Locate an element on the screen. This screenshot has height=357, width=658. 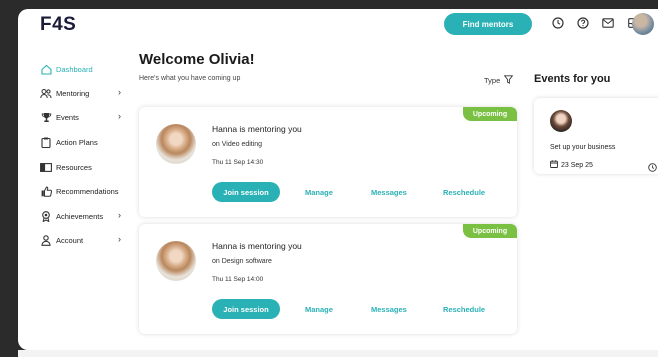
user-avatar is located at coordinates (643, 24).